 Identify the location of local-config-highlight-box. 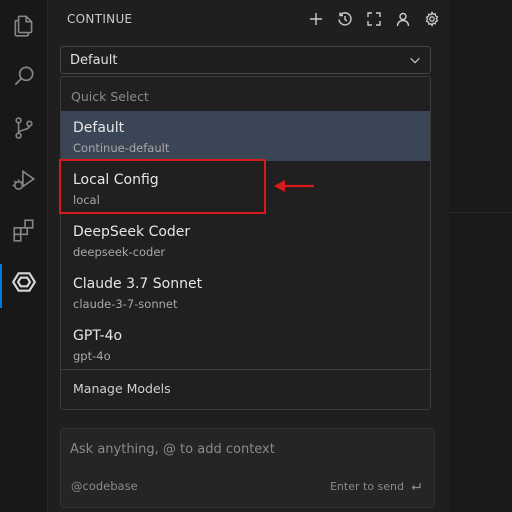
(162, 186).